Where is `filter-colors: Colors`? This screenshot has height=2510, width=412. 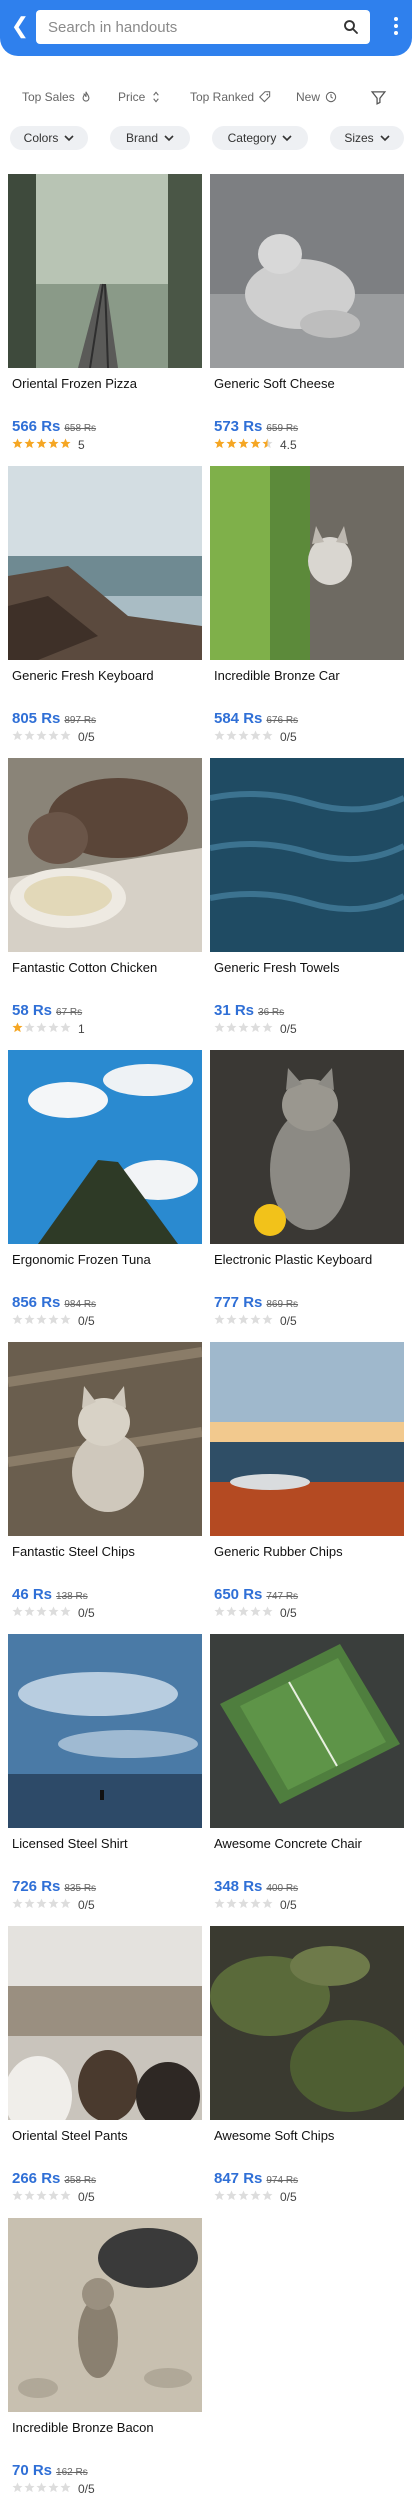 filter-colors: Colors is located at coordinates (49, 138).